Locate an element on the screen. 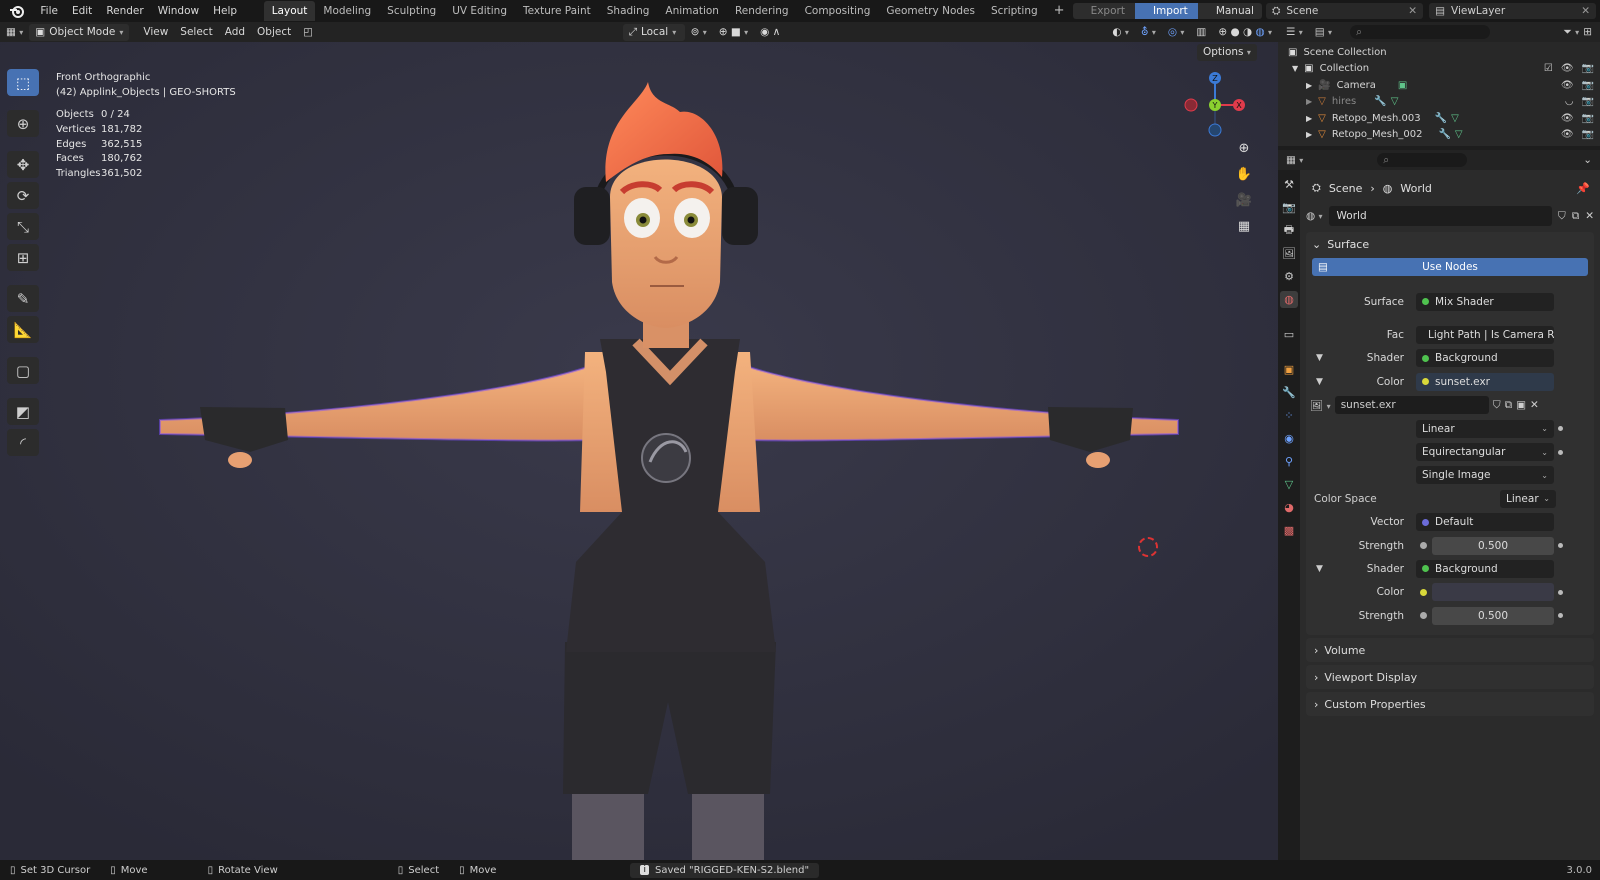  image-browse-icon: 🖼 ▾ is located at coordinates (1320, 405).